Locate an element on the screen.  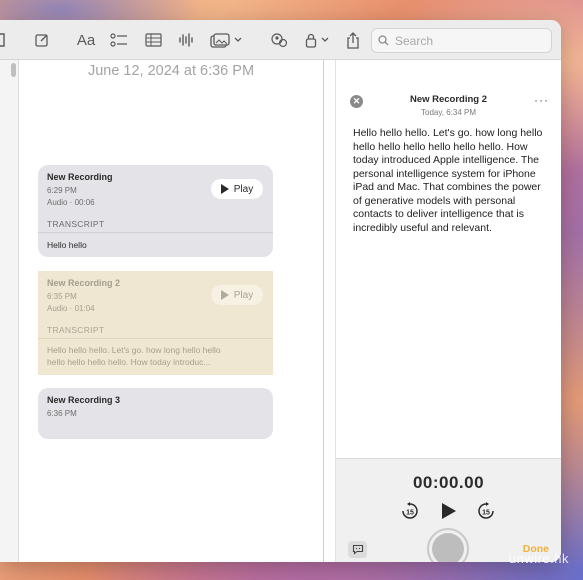
lock-menu-button is located at coordinates (317, 40).